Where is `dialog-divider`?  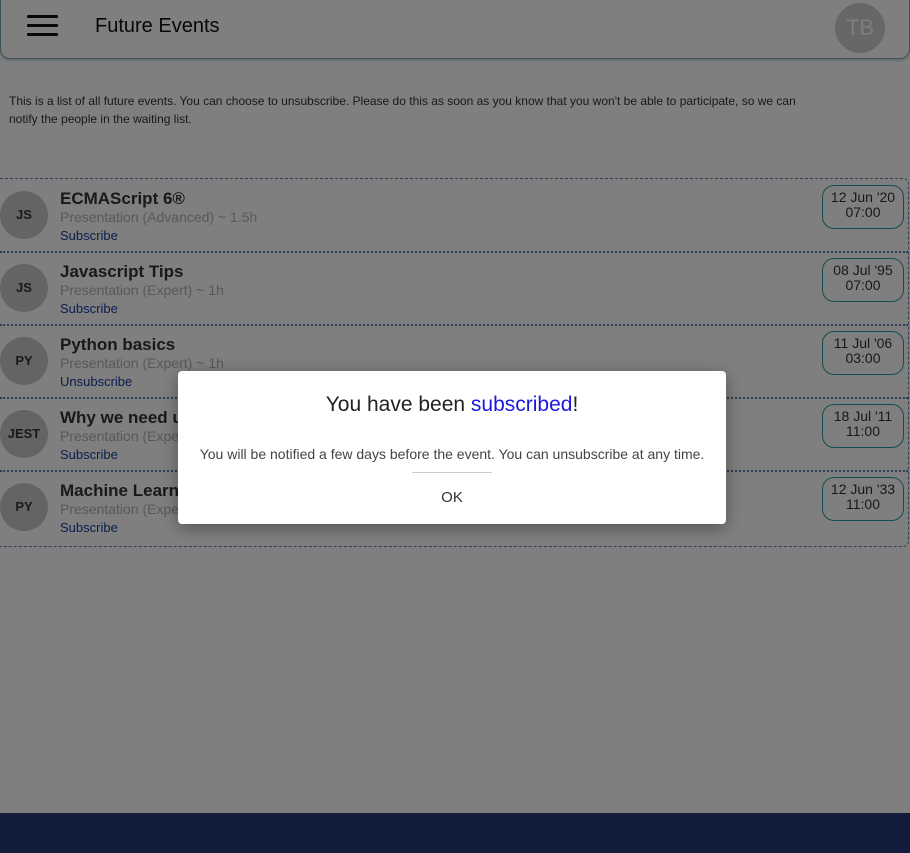
dialog-divider is located at coordinates (452, 472).